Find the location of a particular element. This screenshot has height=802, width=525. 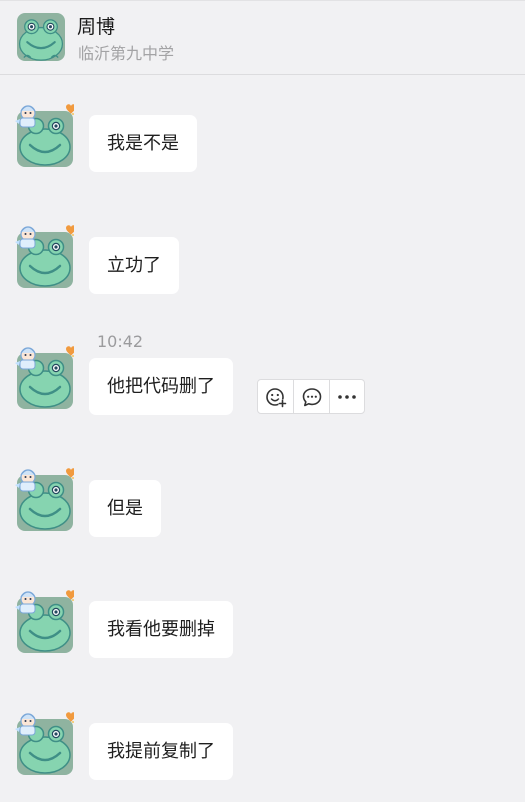

message-bubble: 我是不是 is located at coordinates (143, 143).